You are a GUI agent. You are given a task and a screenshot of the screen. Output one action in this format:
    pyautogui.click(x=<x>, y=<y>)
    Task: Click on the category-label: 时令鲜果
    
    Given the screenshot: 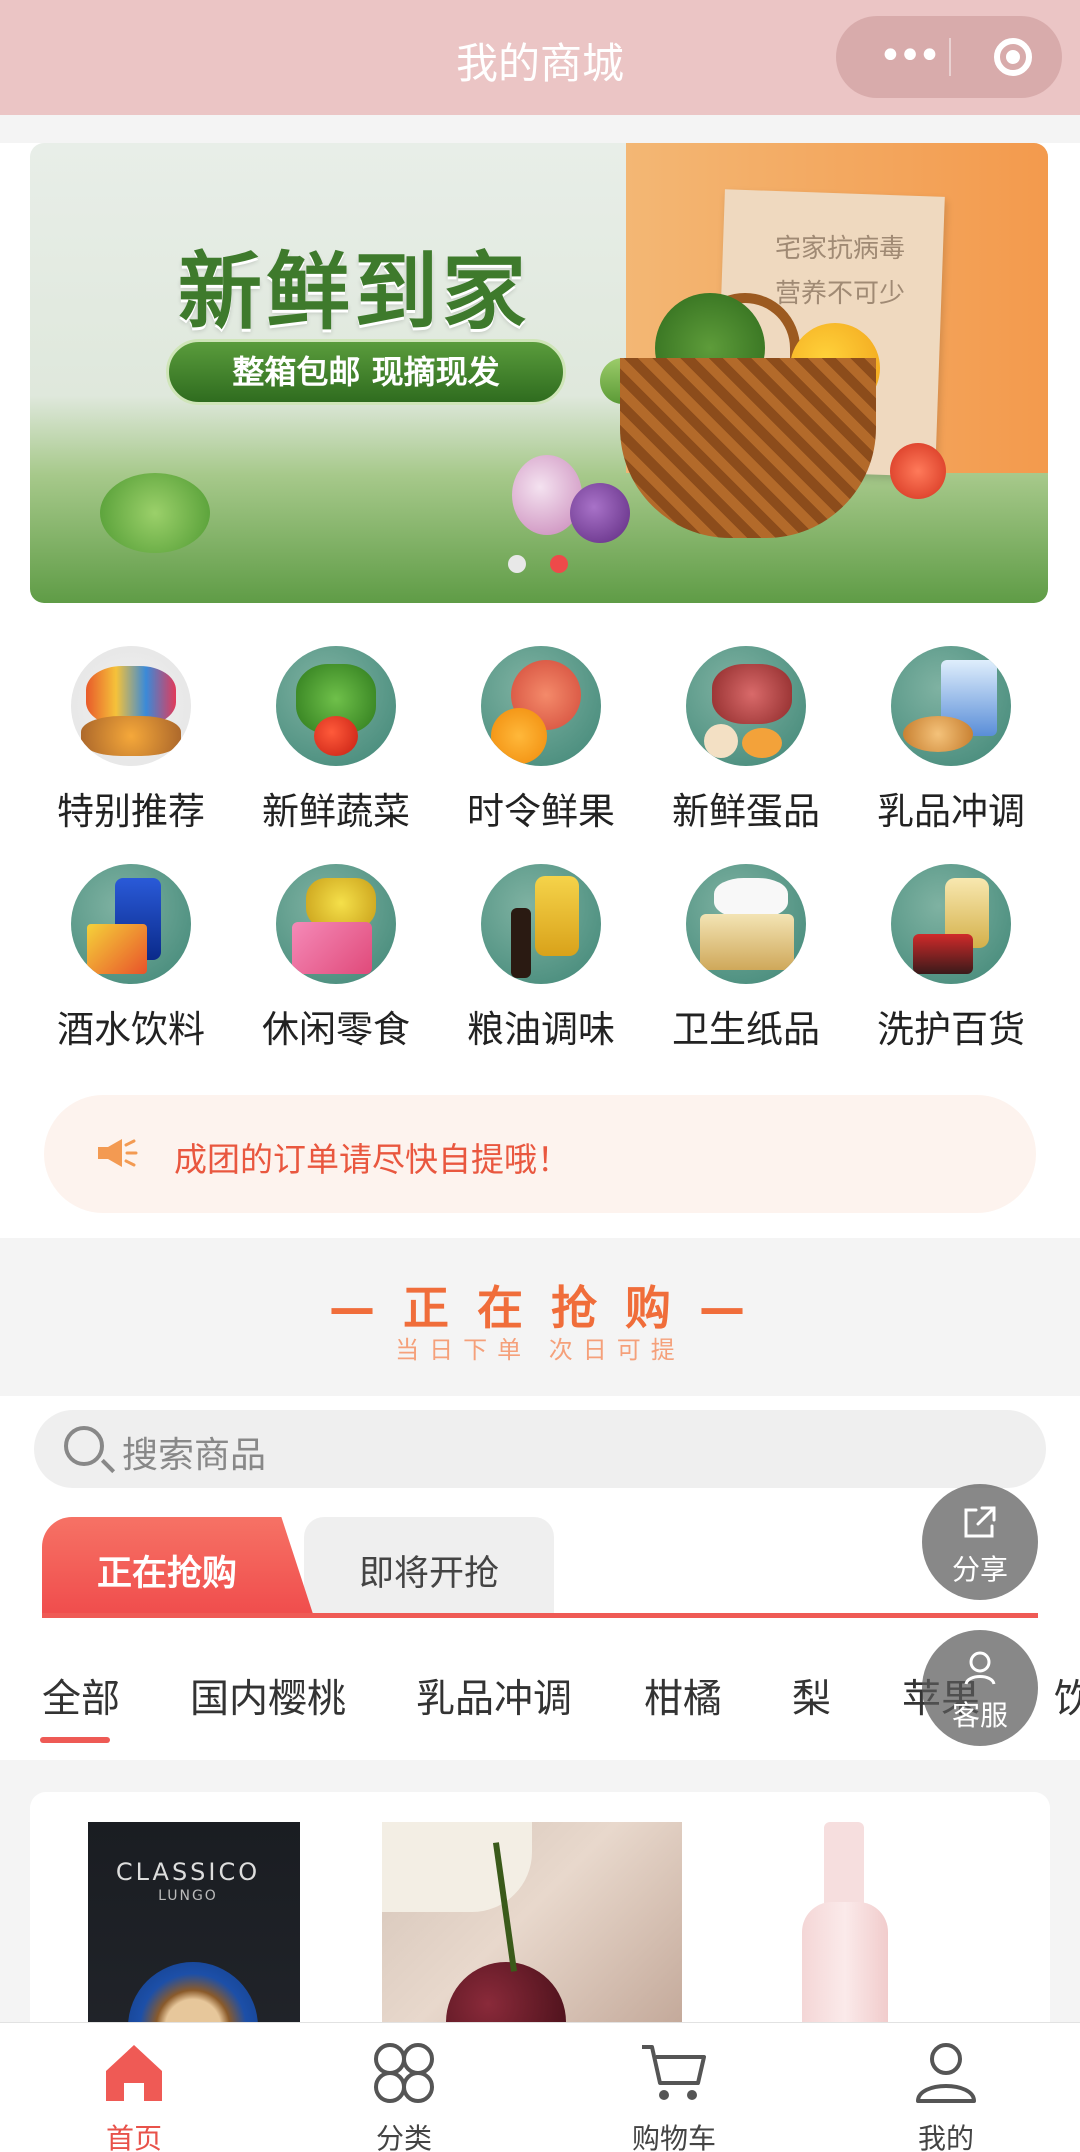 What is the action you would take?
    pyautogui.click(x=541, y=811)
    